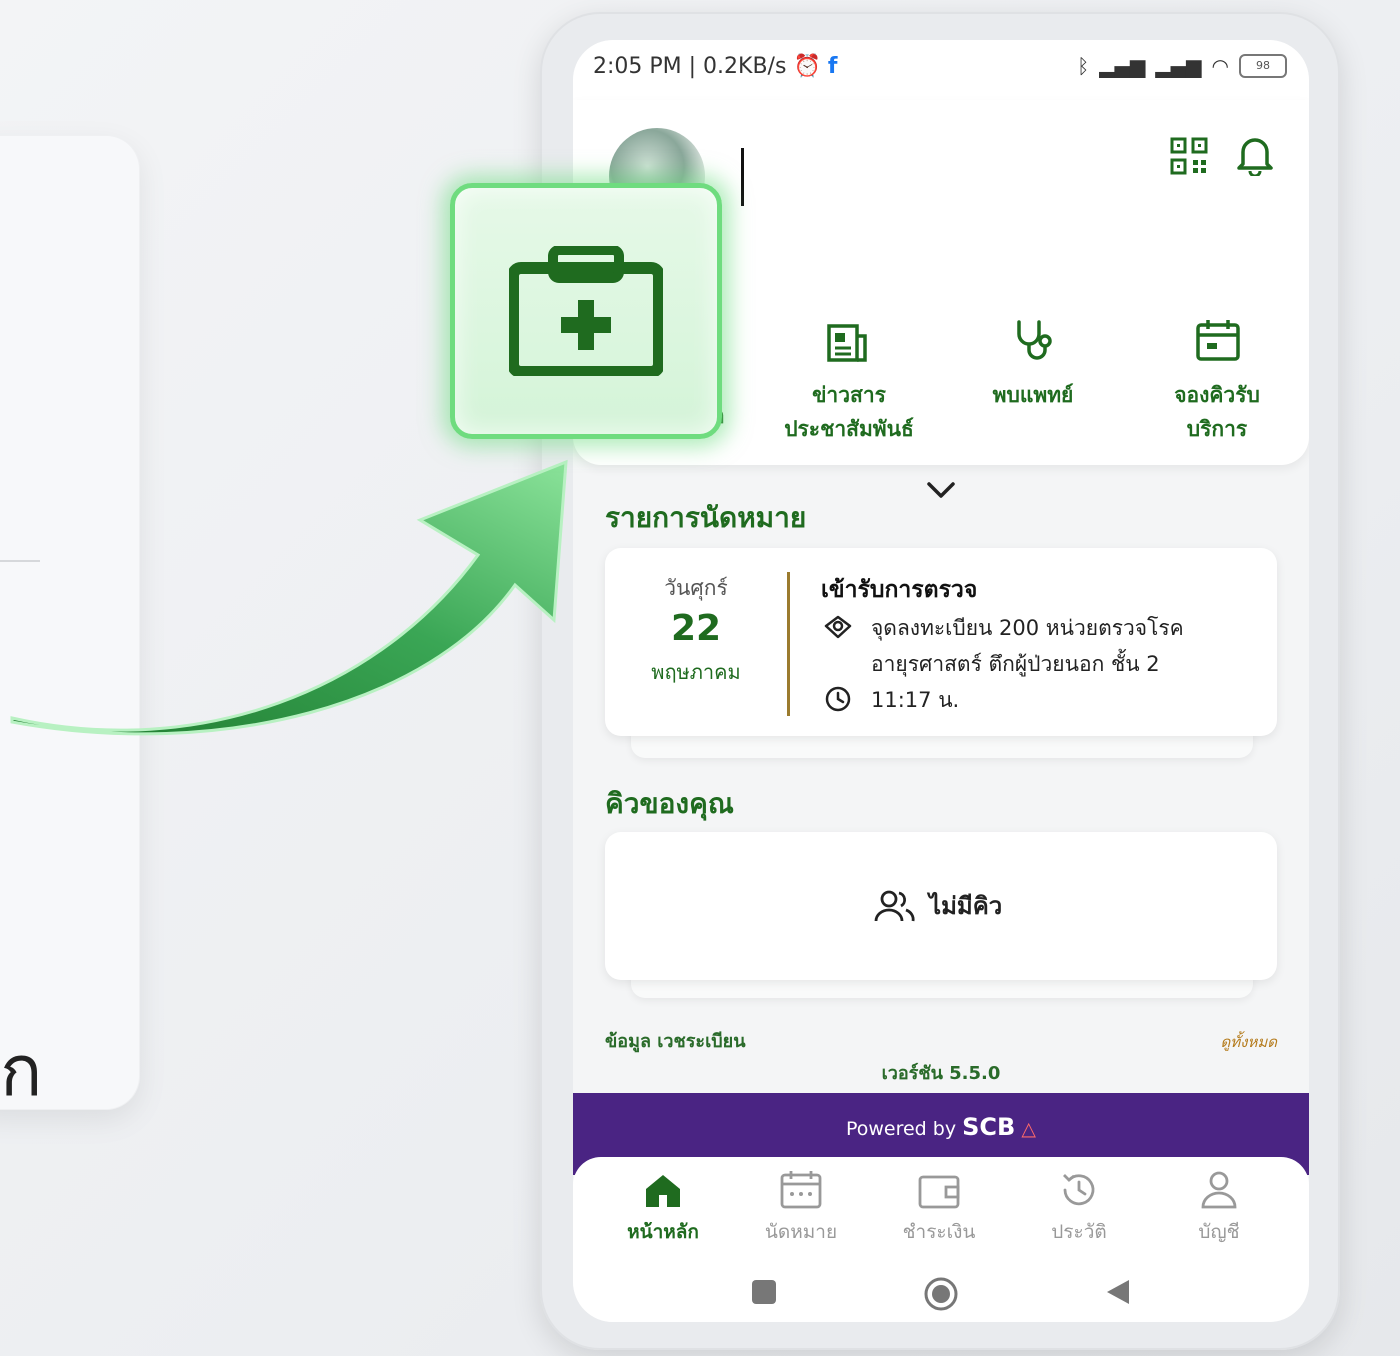 This screenshot has height=1356, width=1400. I want to click on footer-left-text: ข้อมูล เวชระเบียน, so click(675, 1041).